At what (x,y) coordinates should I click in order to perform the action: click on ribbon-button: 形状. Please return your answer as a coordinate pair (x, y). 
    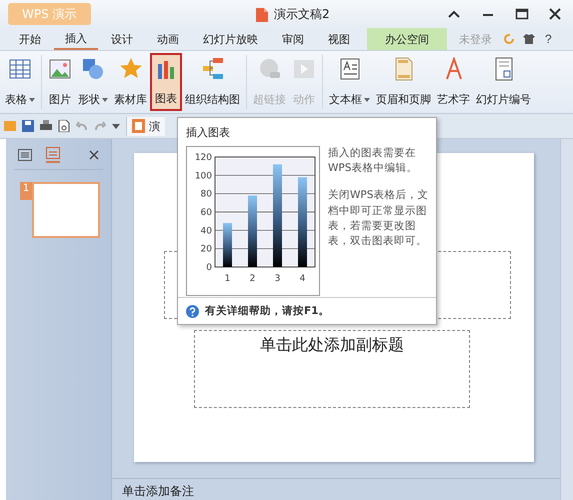
    Looking at the image, I should click on (93, 82).